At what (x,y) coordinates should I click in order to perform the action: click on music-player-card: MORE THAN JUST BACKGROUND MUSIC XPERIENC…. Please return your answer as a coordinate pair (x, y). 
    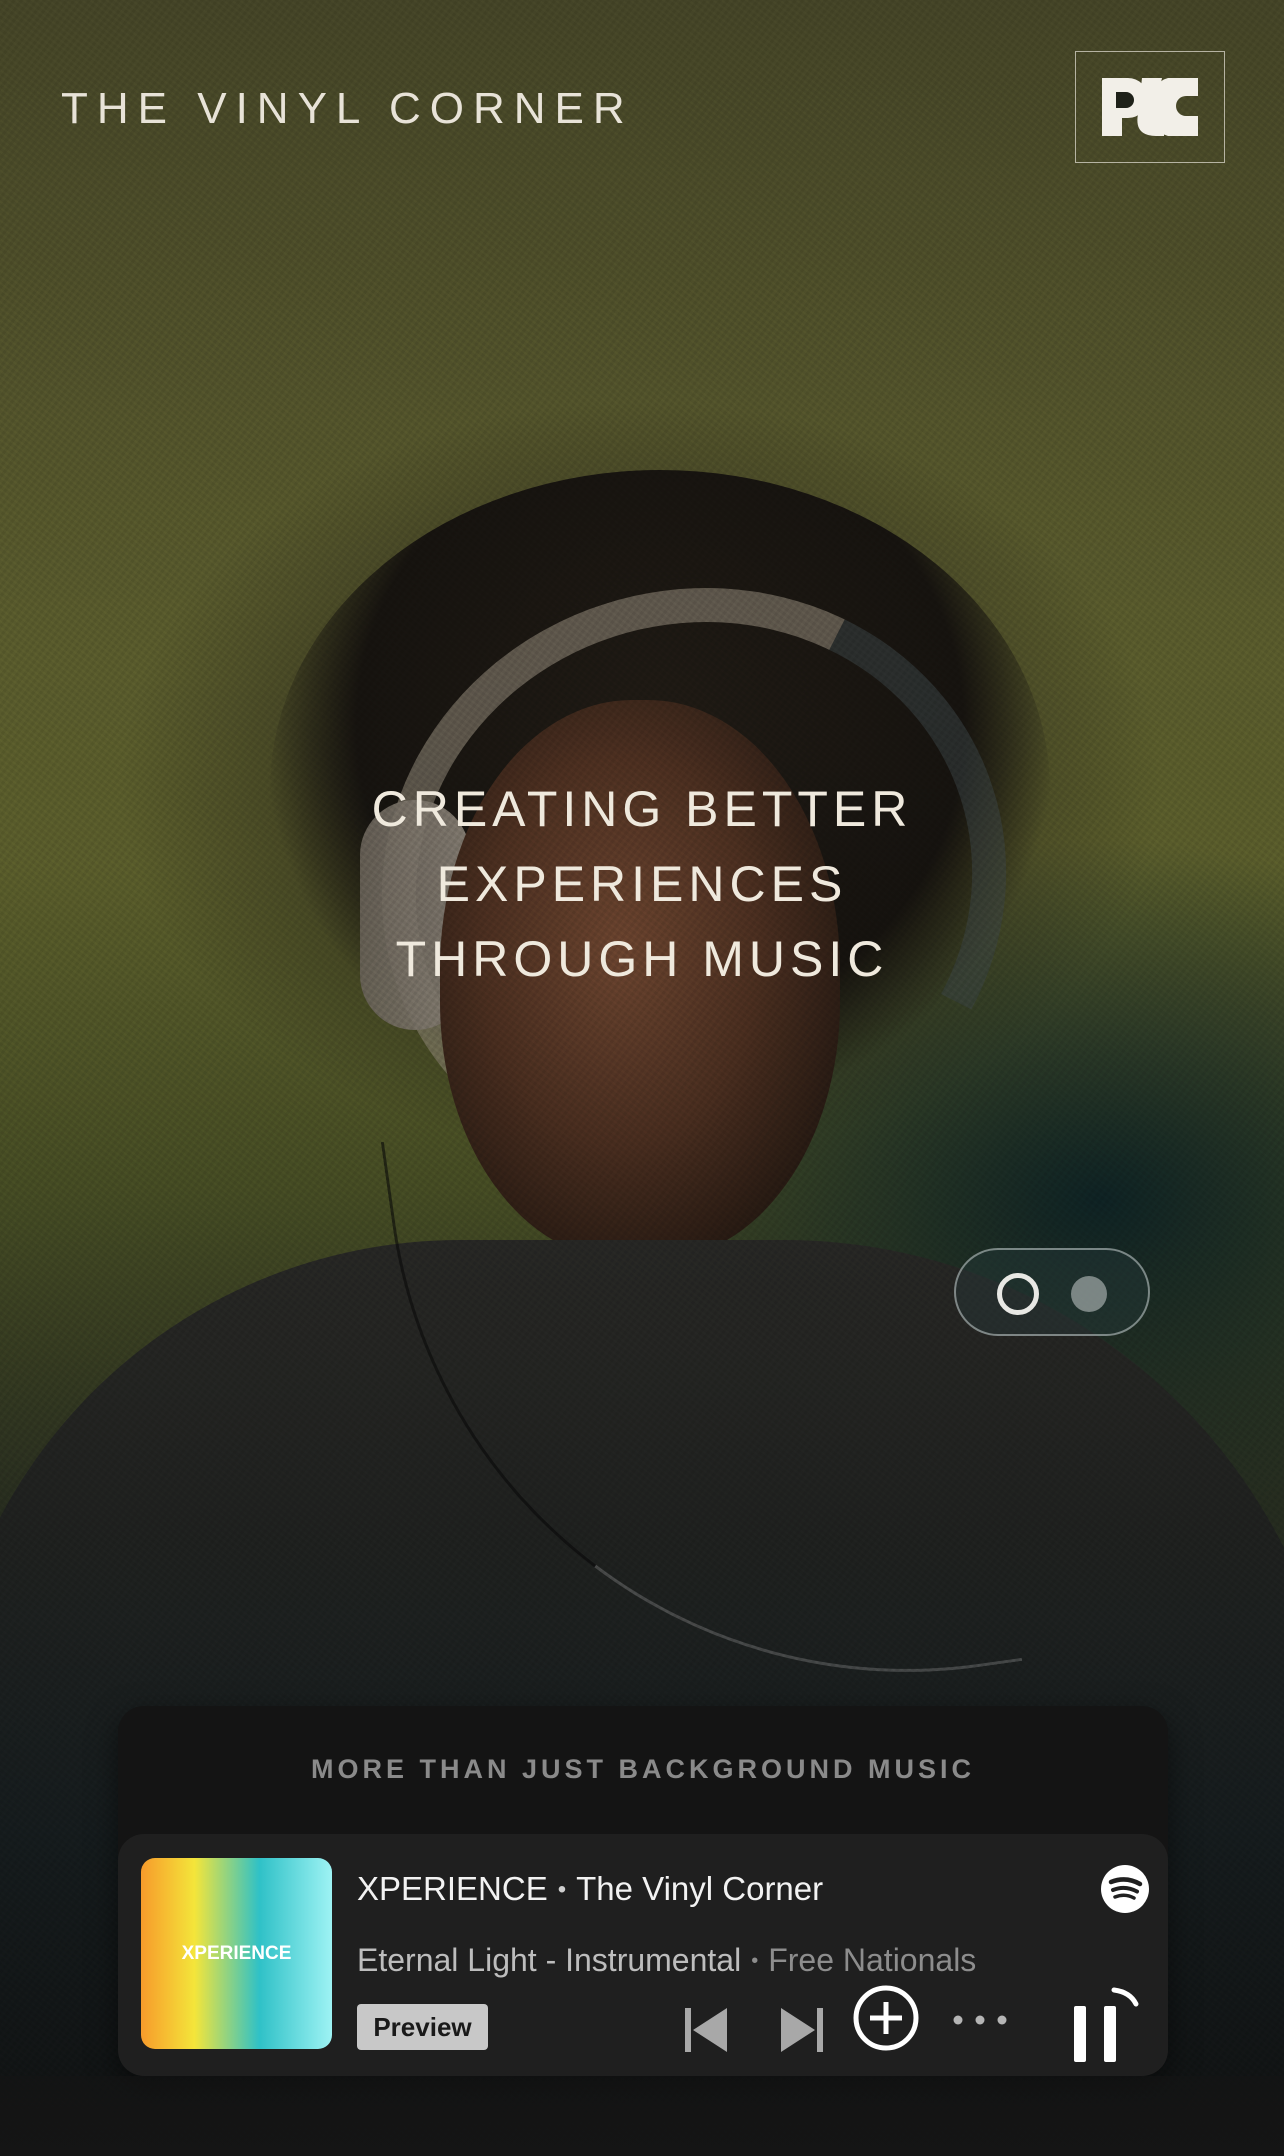
    Looking at the image, I should click on (643, 1891).